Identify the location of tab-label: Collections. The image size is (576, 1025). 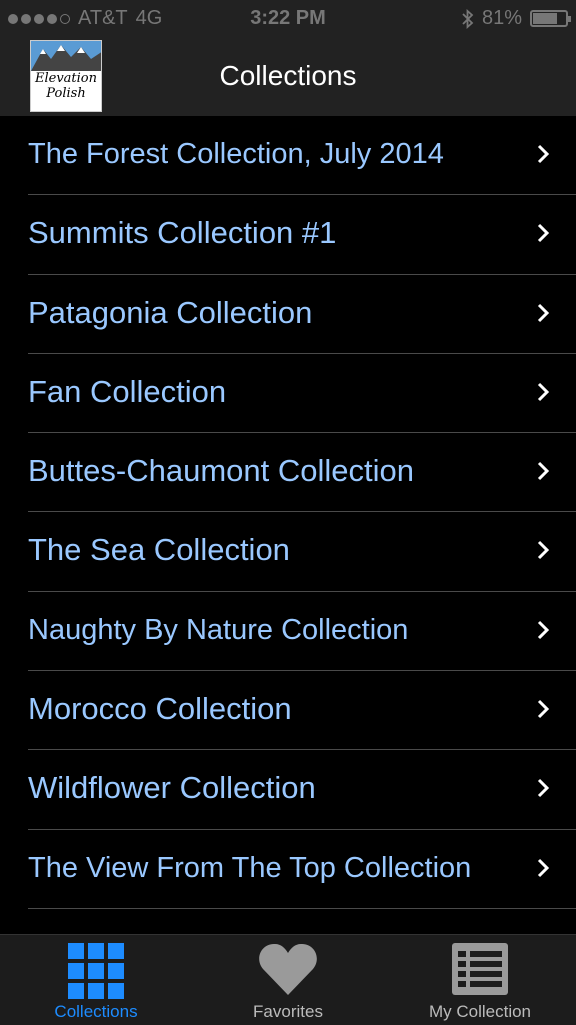
(96, 1011).